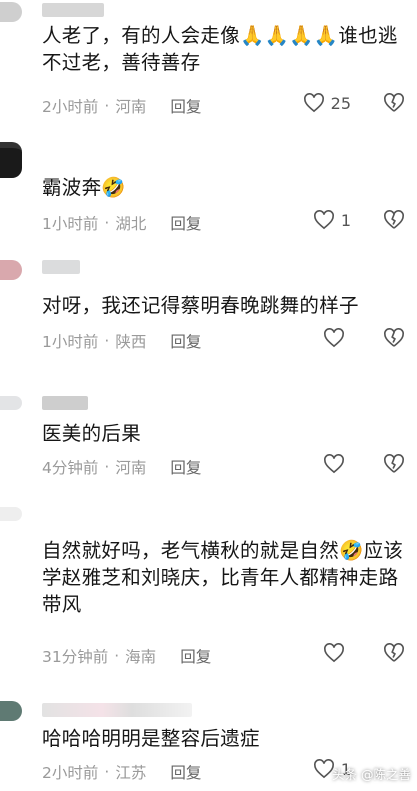 This screenshot has width=417, height=791. Describe the element at coordinates (208, 187) in the screenshot. I see `comment-item: 霸波奔🤣 1小时前 · 湖北 回复 1` at that location.